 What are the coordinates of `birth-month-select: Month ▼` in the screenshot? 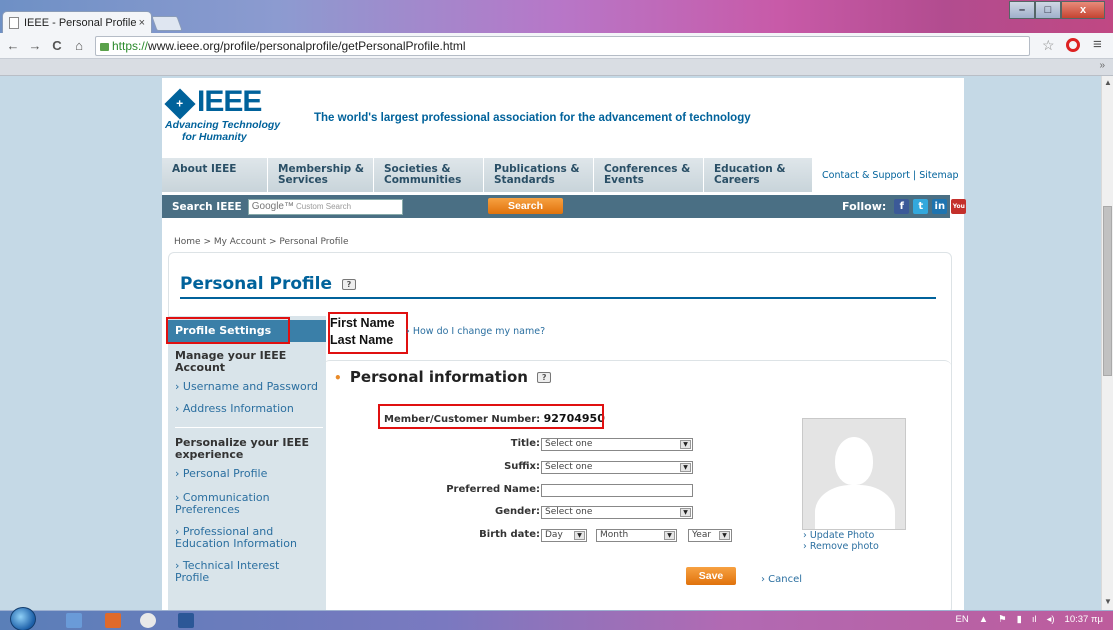 It's located at (636, 535).